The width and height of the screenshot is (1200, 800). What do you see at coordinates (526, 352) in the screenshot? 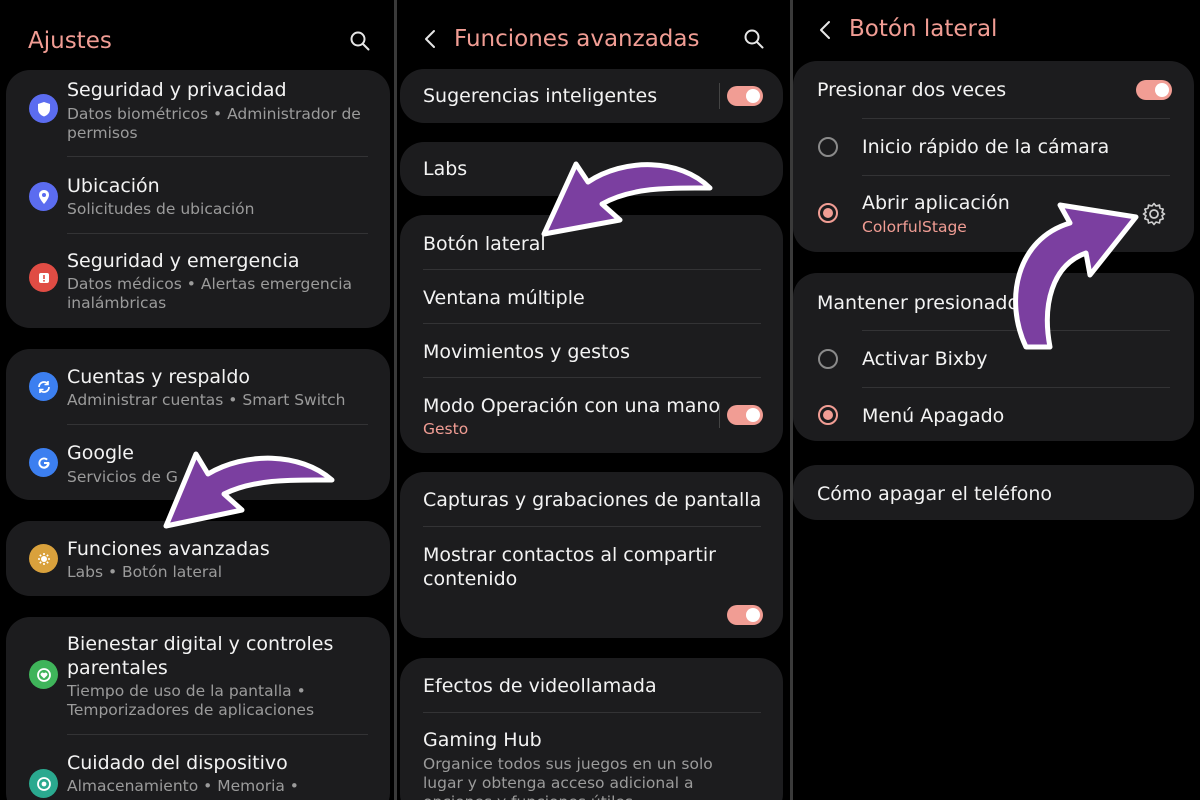
I see `item-title: Movimientos y gestos` at bounding box center [526, 352].